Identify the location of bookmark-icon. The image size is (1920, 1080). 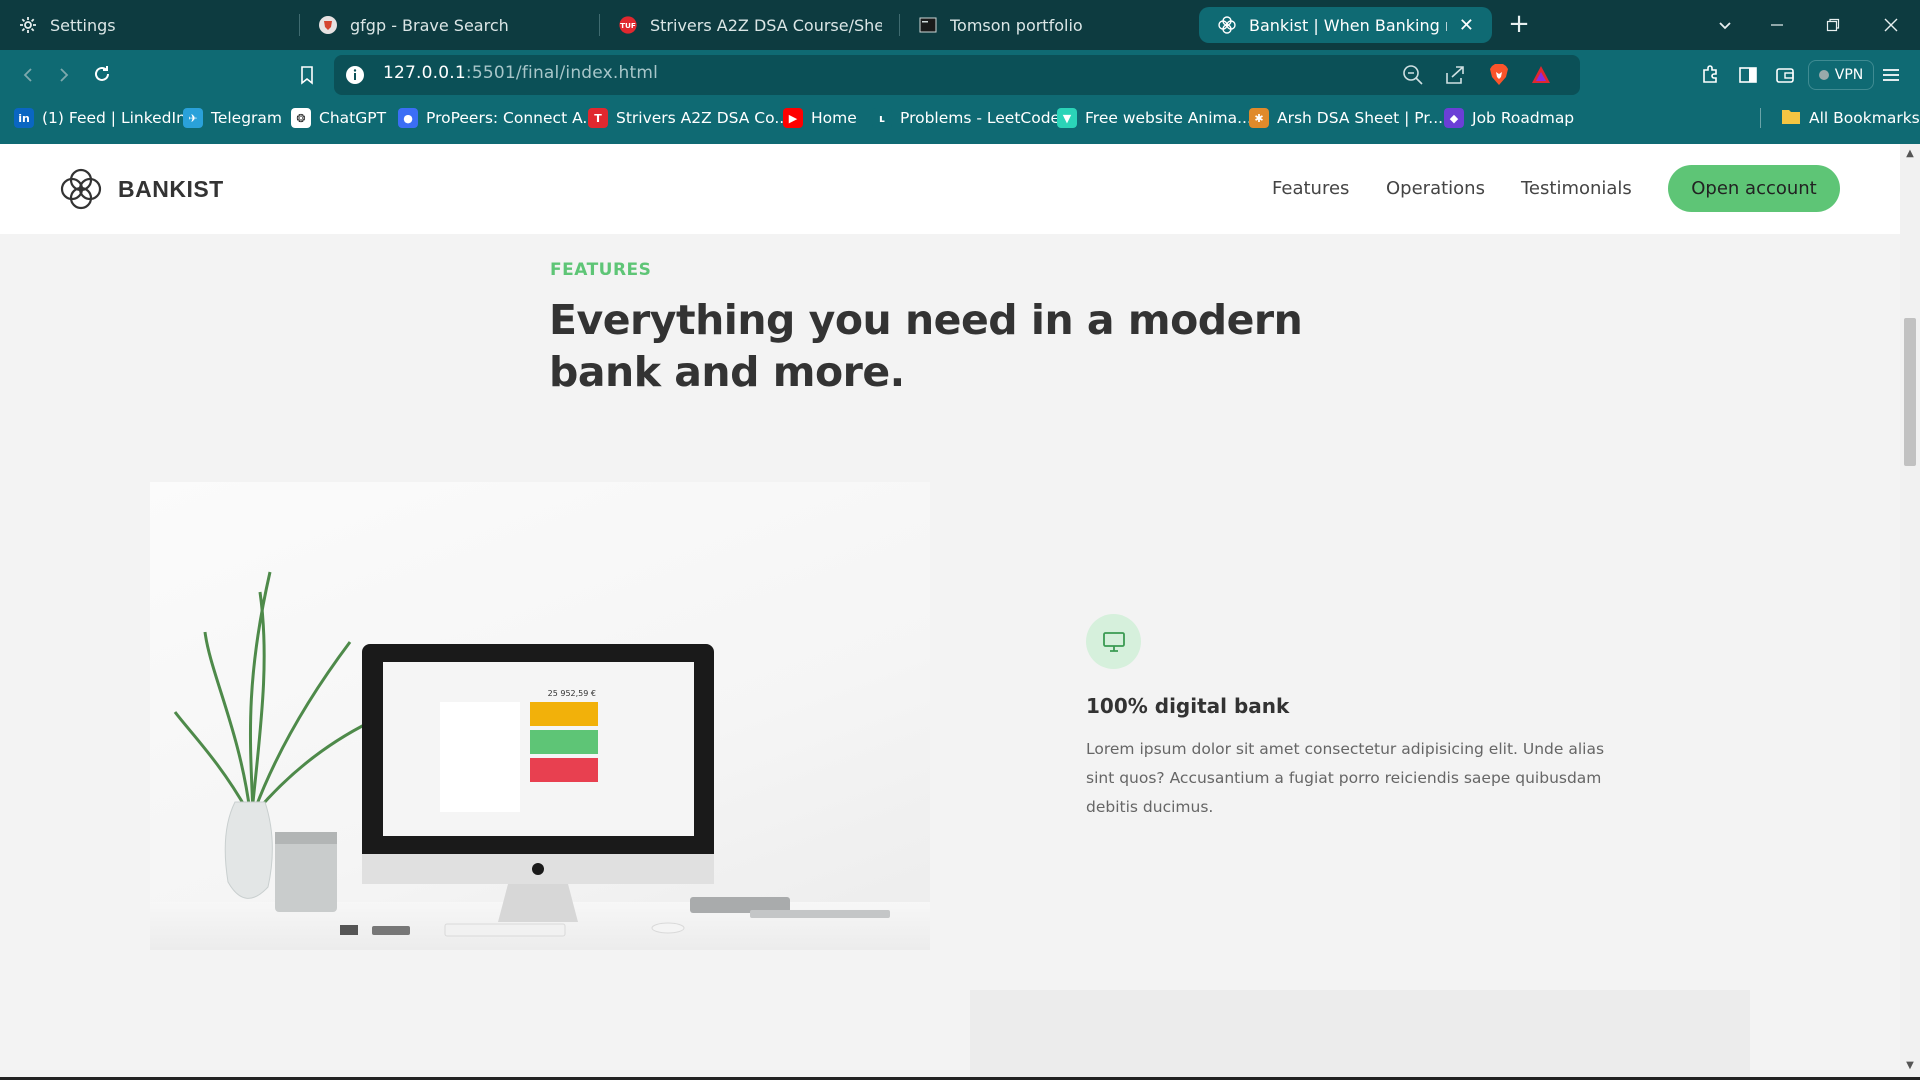
(307, 75).